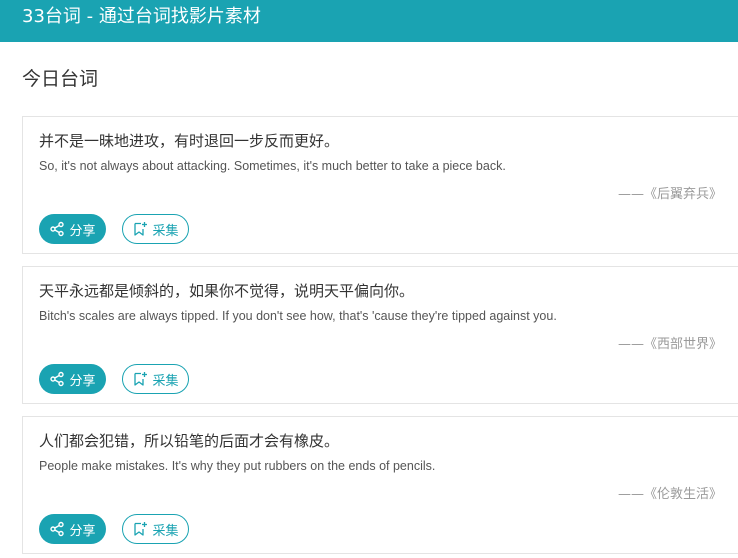 The width and height of the screenshot is (738, 558). I want to click on quote-chinese: 人们都会犯错，所以铅笔的后面才会有橡皮。, so click(189, 441).